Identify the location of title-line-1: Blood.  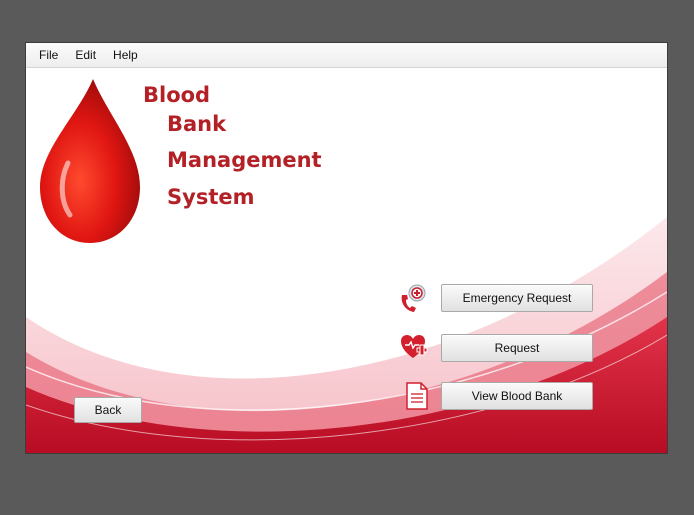
(177, 95).